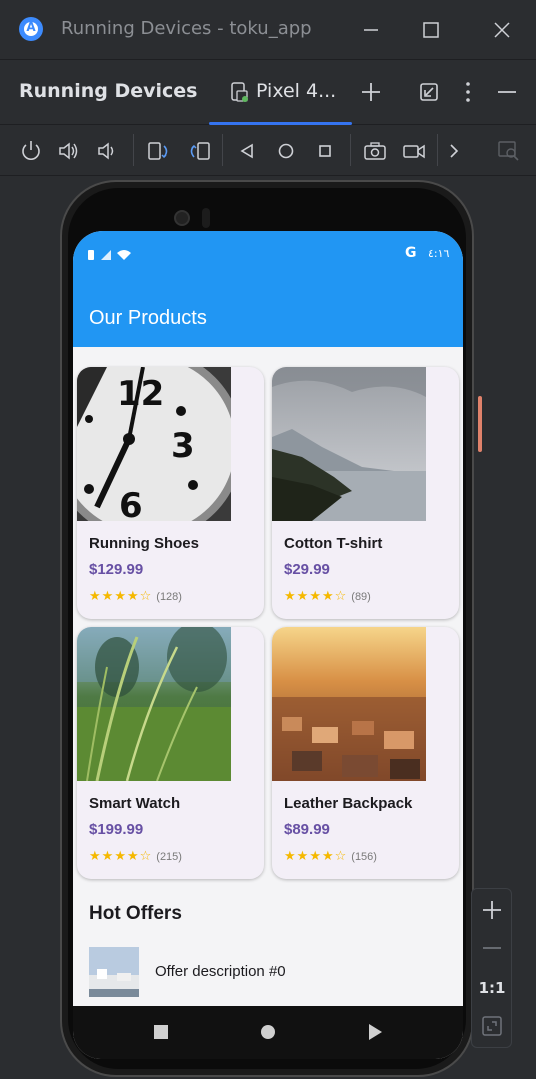 The width and height of the screenshot is (536, 1079). What do you see at coordinates (268, 256) in the screenshot?
I see `status-bar: G ٤:١٦` at bounding box center [268, 256].